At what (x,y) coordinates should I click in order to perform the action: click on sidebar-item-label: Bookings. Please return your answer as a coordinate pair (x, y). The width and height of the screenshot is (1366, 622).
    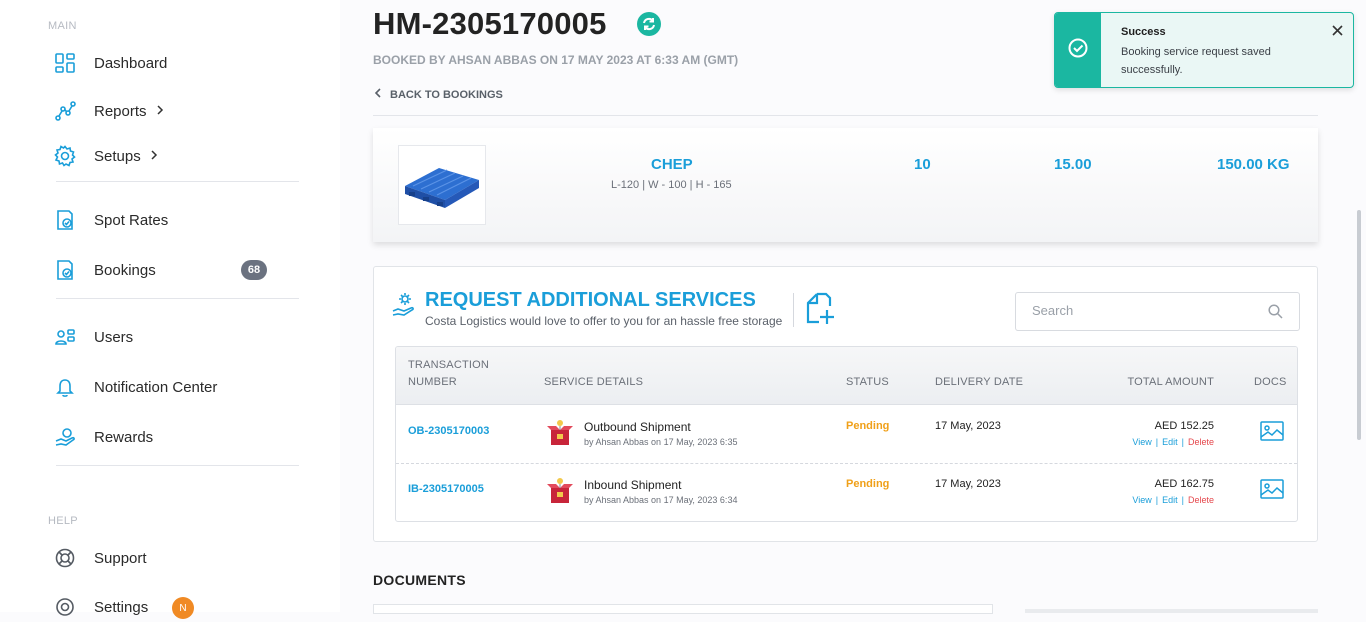
    Looking at the image, I should click on (125, 270).